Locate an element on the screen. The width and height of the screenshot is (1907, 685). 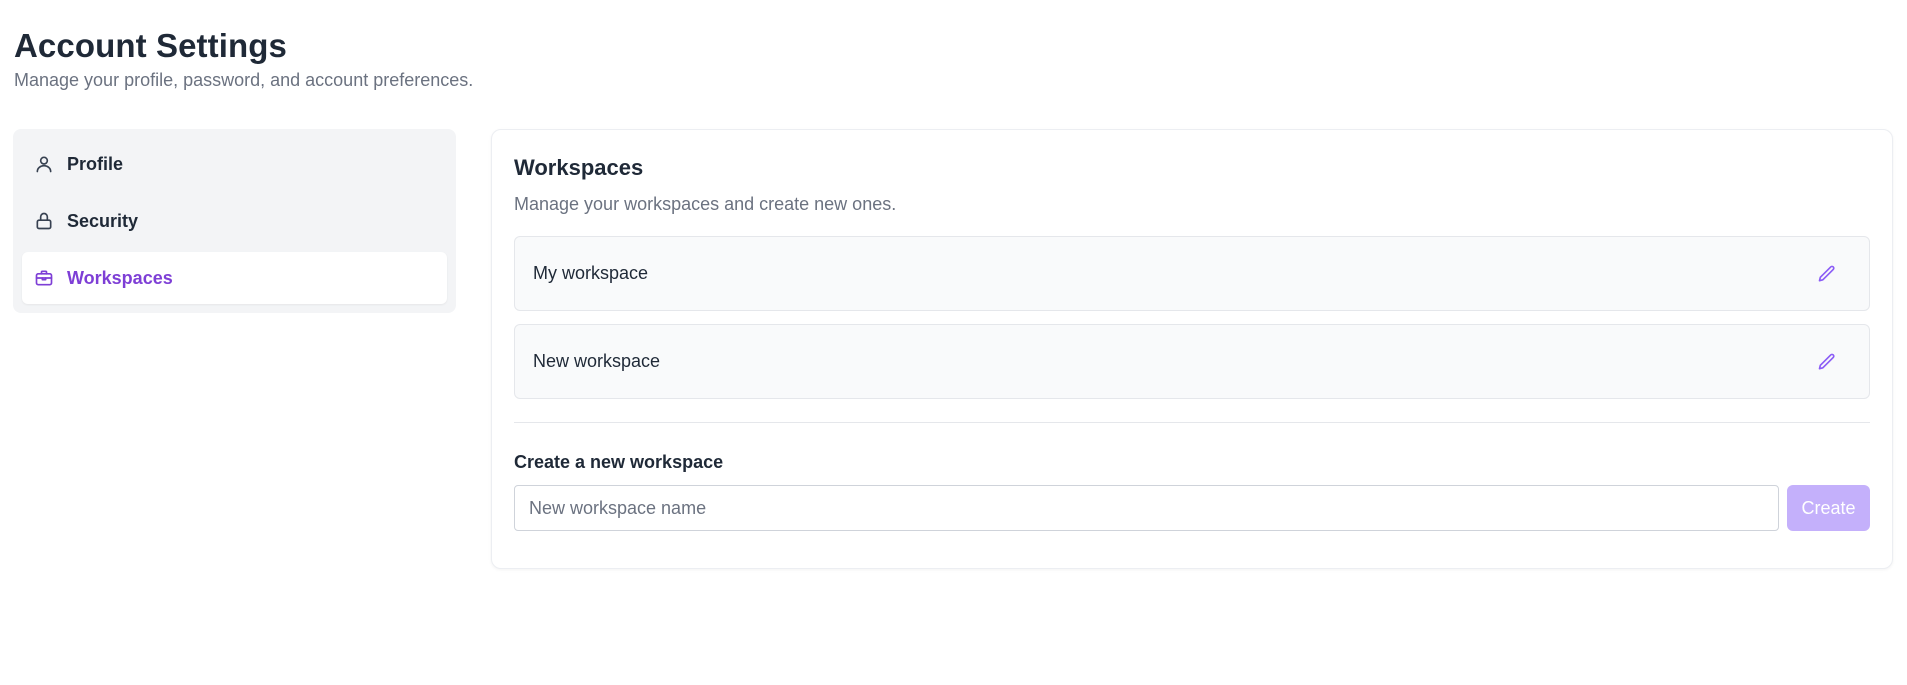
sidebar-item-security: Security is located at coordinates (234, 221).